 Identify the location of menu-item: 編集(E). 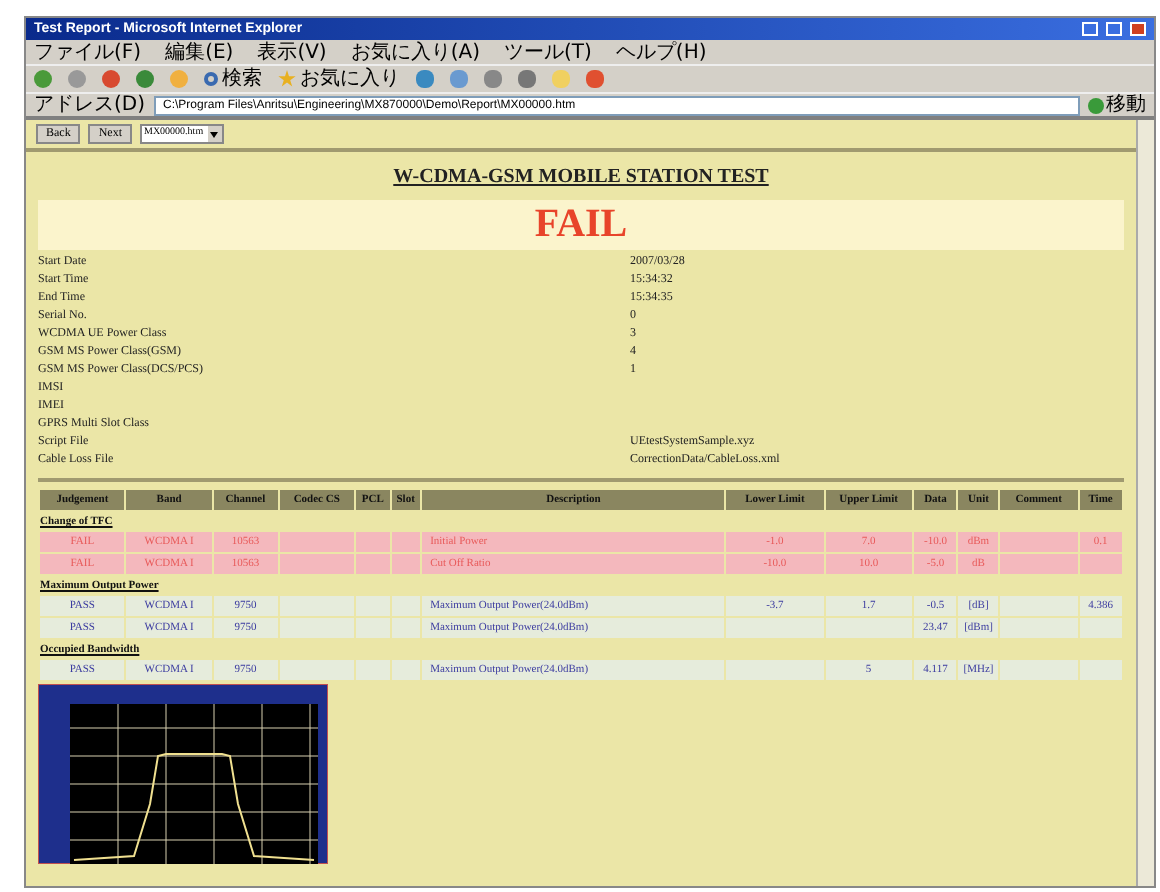
(199, 52).